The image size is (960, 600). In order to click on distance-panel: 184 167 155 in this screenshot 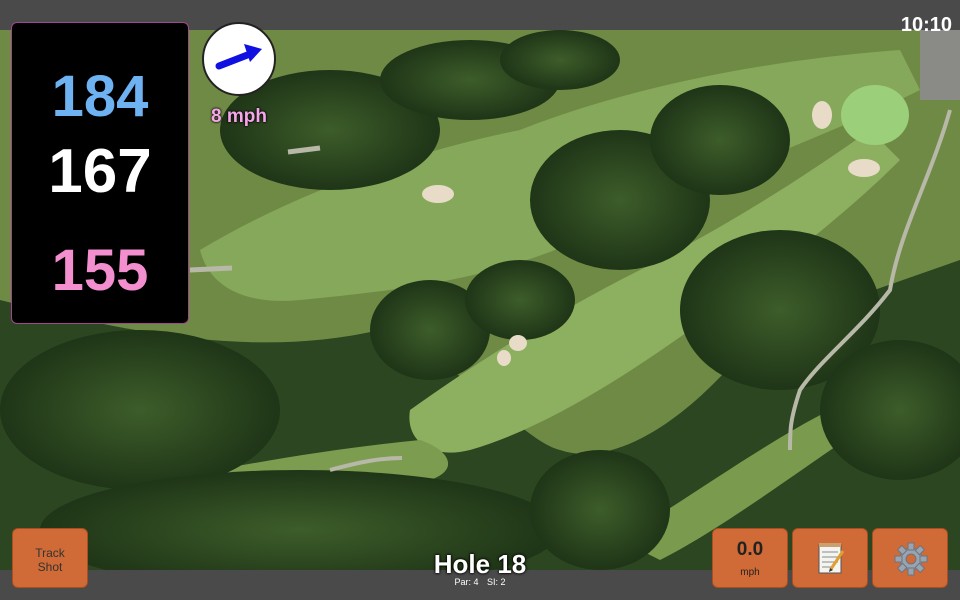, I will do `click(100, 173)`.